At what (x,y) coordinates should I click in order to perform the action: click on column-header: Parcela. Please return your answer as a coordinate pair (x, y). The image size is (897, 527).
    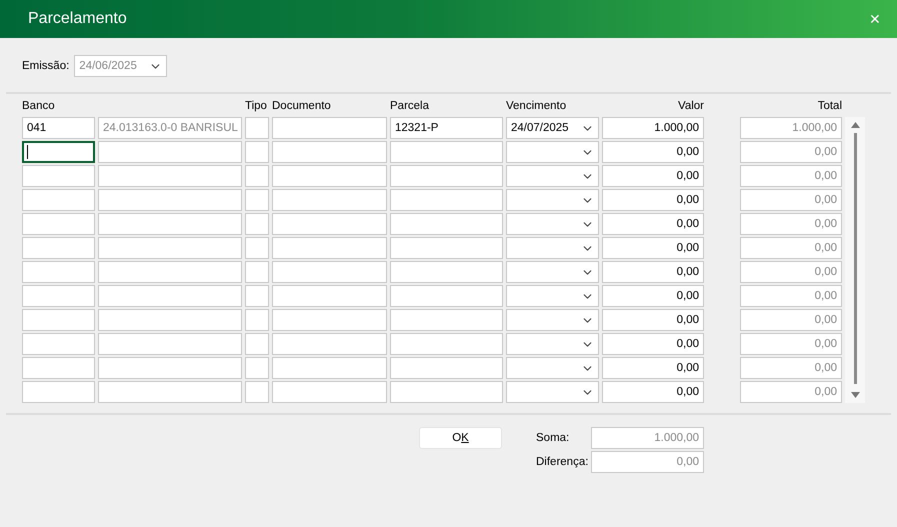
    Looking at the image, I should click on (410, 107).